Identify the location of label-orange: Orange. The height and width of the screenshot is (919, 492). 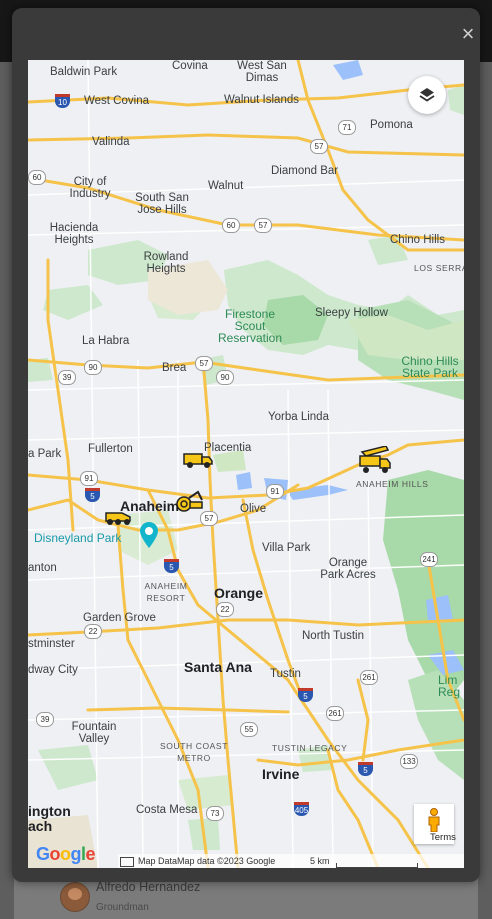
(239, 593).